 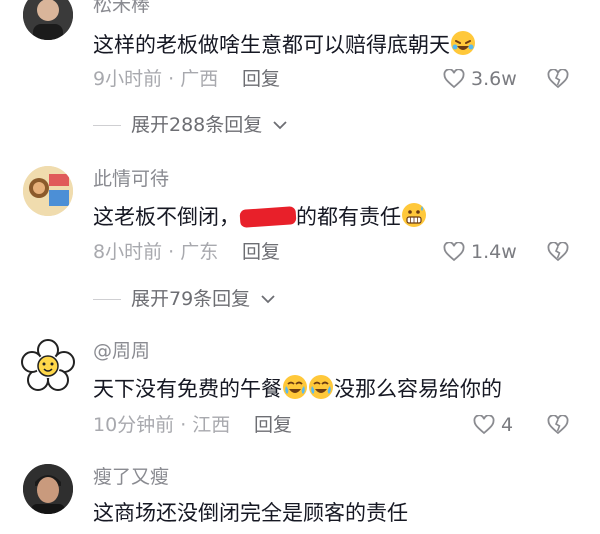 I want to click on comment-text: 这样的老板做啥生意都可以赔得底朝天, so click(x=284, y=44).